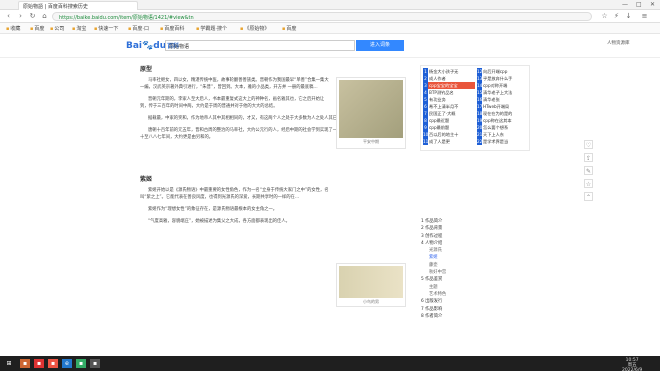 The height and width of the screenshot is (373, 660). What do you see at coordinates (503, 134) in the screenshot?
I see `hot-item: 21天下上人东` at bounding box center [503, 134].